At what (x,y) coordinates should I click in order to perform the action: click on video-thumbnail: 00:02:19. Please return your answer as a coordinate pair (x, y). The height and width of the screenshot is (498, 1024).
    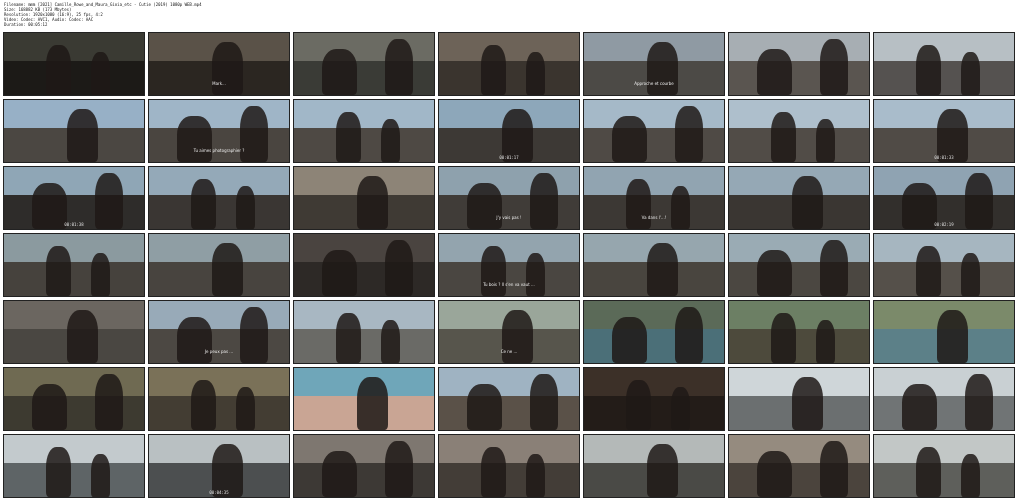
    Looking at the image, I should click on (944, 198).